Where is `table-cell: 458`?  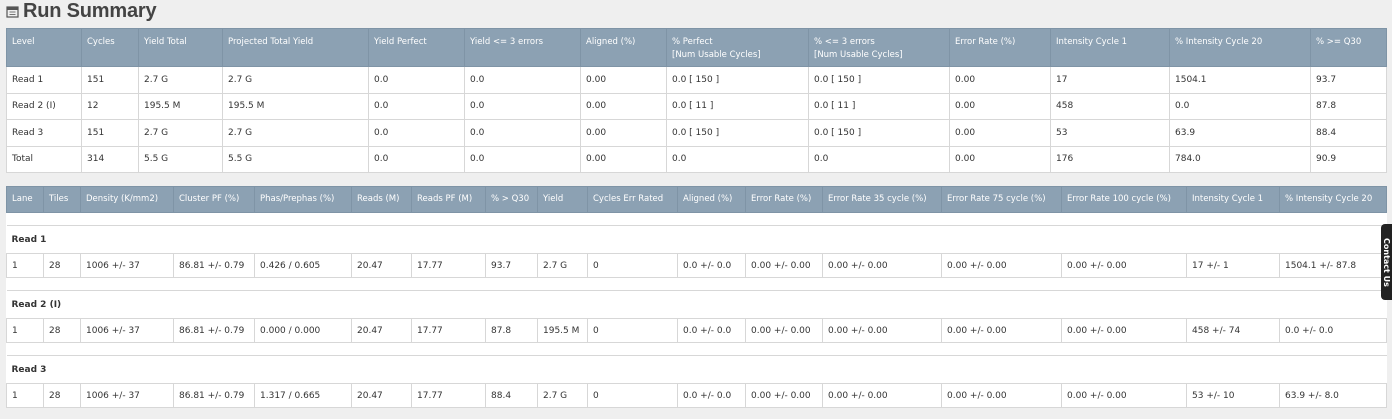
table-cell: 458 is located at coordinates (1110, 106).